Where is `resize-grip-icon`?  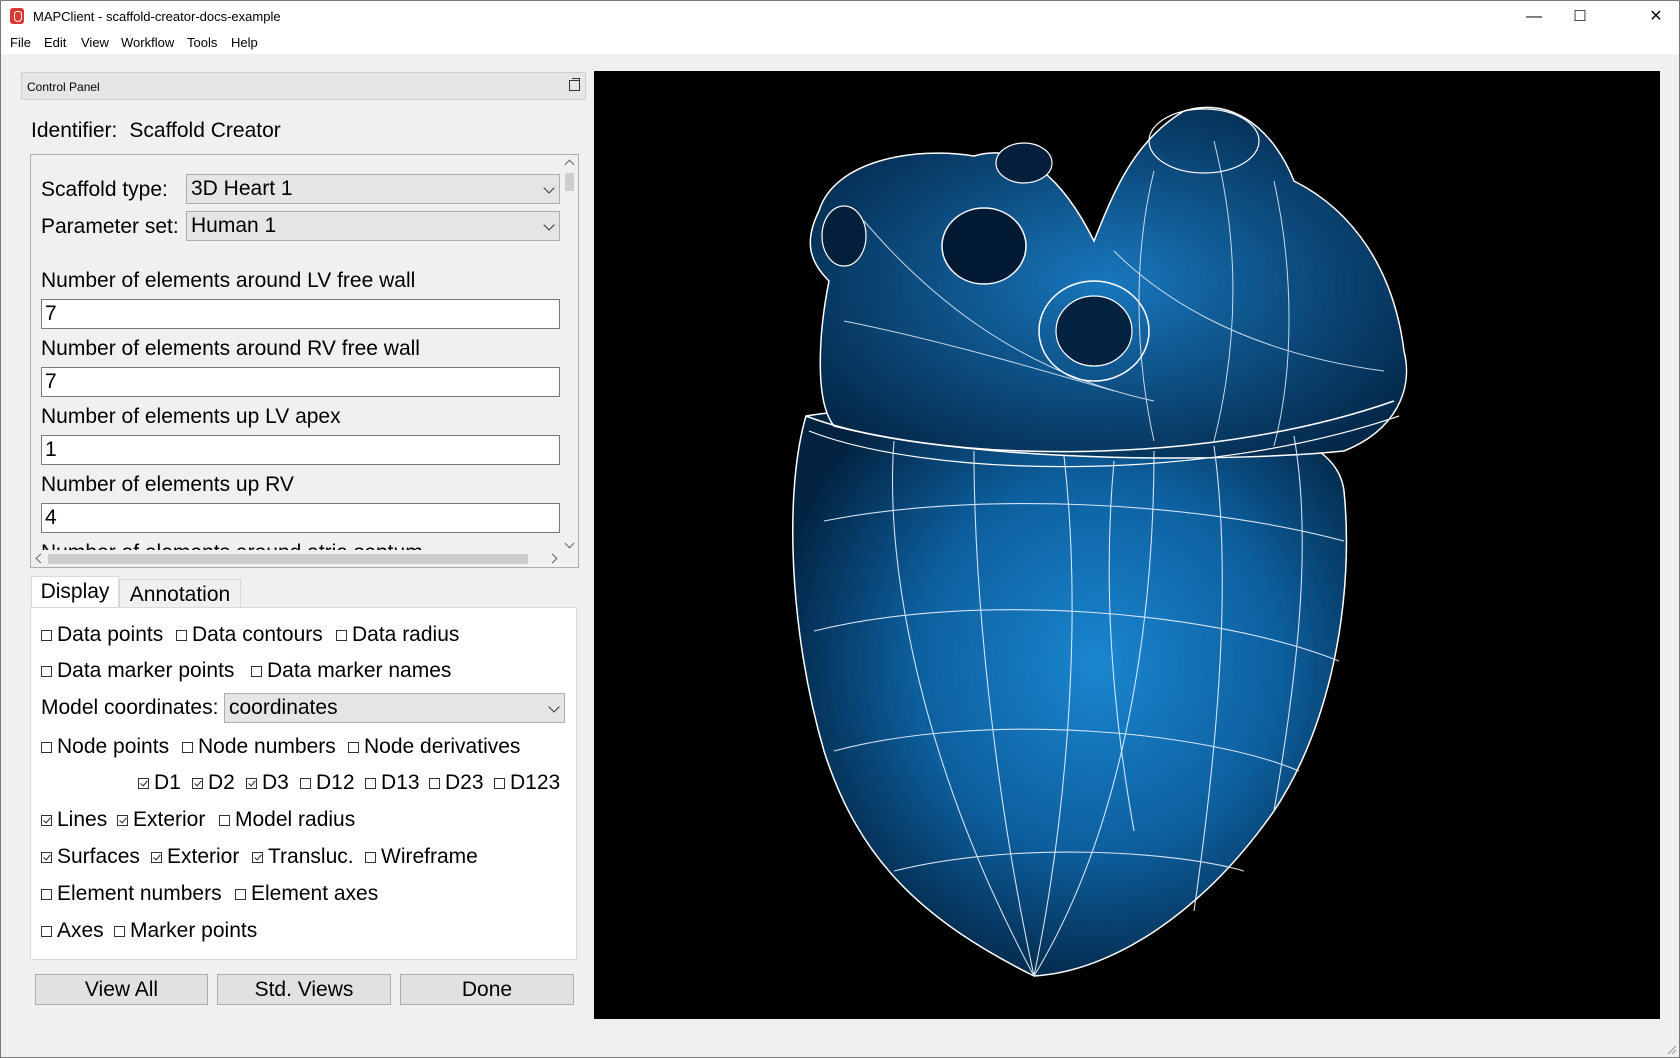 resize-grip-icon is located at coordinates (1671, 1049).